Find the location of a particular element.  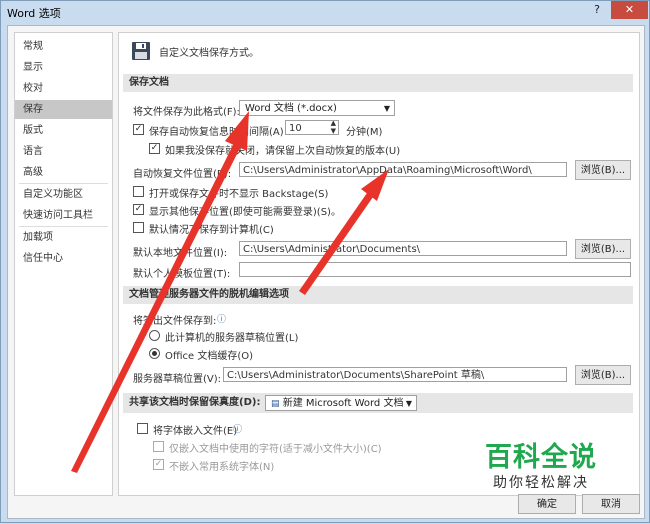

arrow-to-autorecover-interval-head is located at coordinates (237, 131).